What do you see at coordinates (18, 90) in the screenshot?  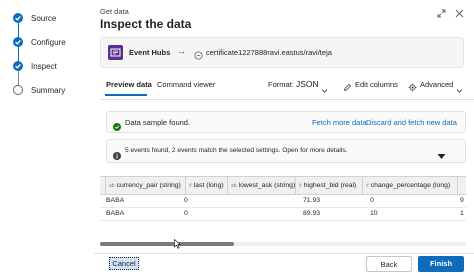 I see `step-summary-circle-icon` at bounding box center [18, 90].